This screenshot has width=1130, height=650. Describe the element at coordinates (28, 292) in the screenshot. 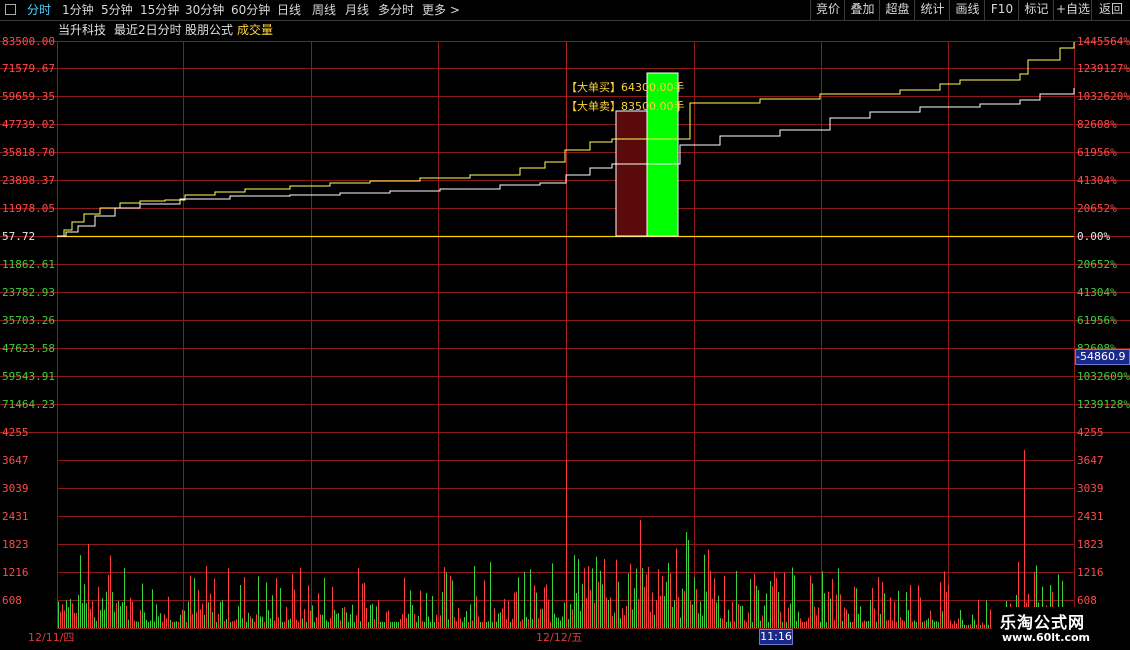

I see `price-tick-down: 23782.93` at that location.